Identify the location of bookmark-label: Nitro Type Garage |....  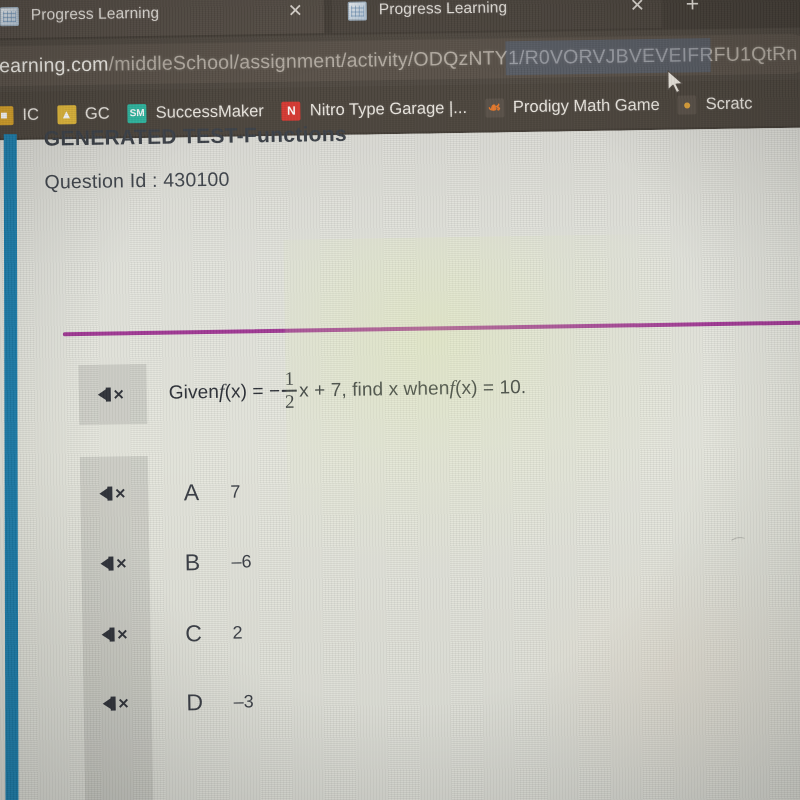
(388, 108).